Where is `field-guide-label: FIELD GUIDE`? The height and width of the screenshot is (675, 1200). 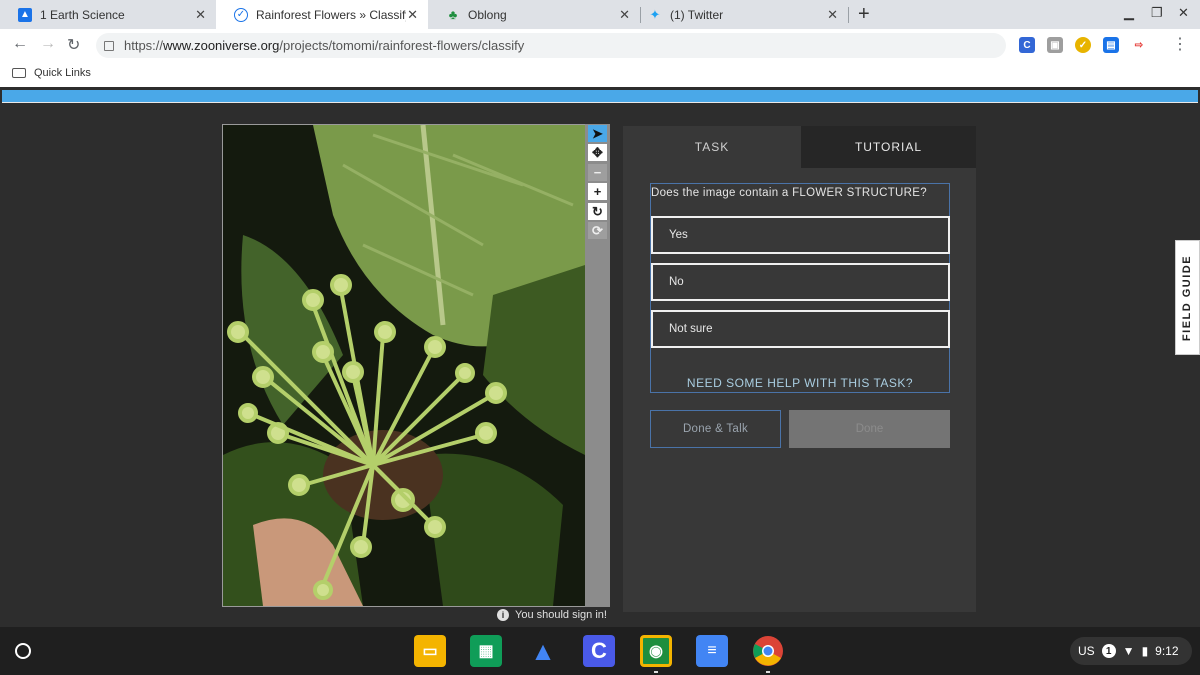
field-guide-label: FIELD GUIDE is located at coordinates (1187, 297).